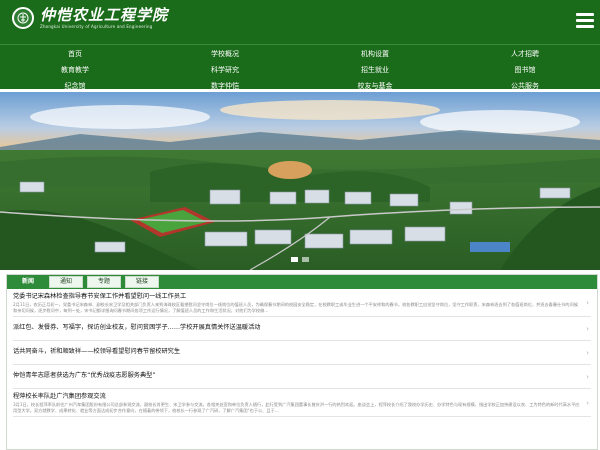  Describe the element at coordinates (104, 15) in the screenshot. I see `logo-chinese-name: 仲恺农业工程学院` at that location.